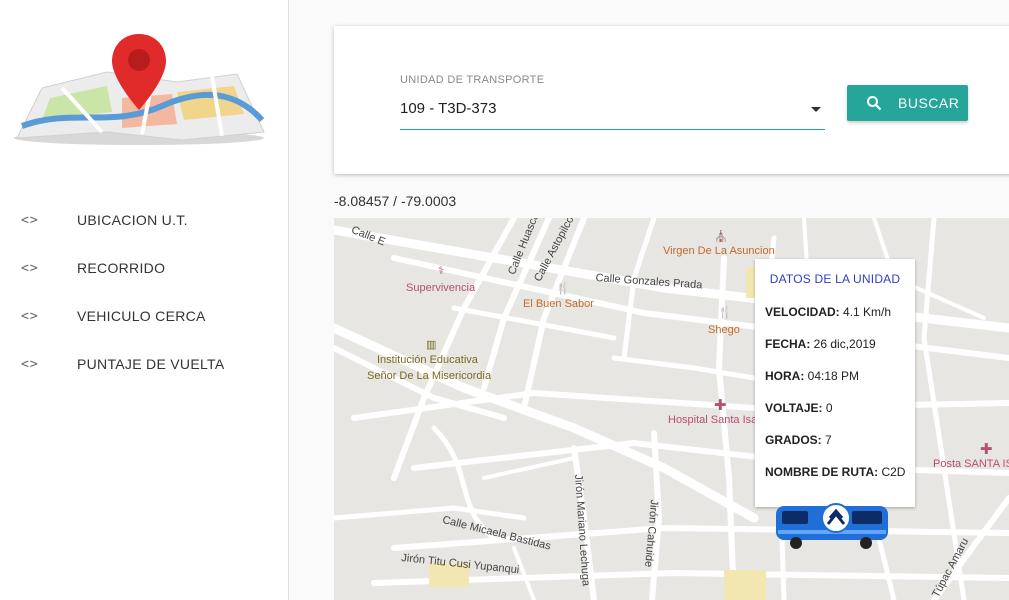 The height and width of the screenshot is (600, 1009). I want to click on bus-marker-icon, so click(832, 525).